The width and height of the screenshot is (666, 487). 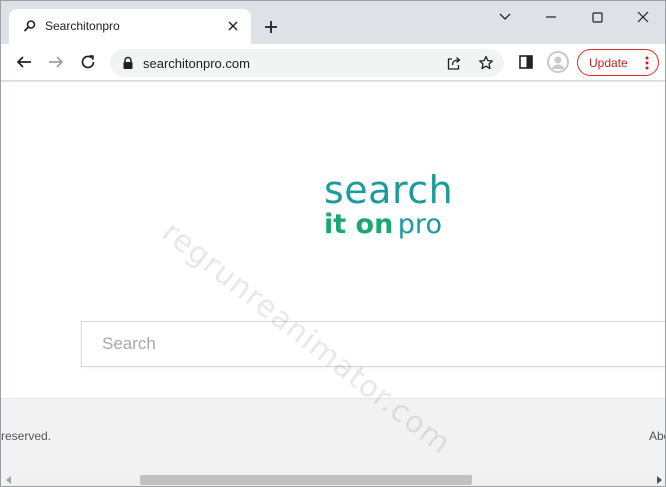 I want to click on reload-button, so click(x=88, y=62).